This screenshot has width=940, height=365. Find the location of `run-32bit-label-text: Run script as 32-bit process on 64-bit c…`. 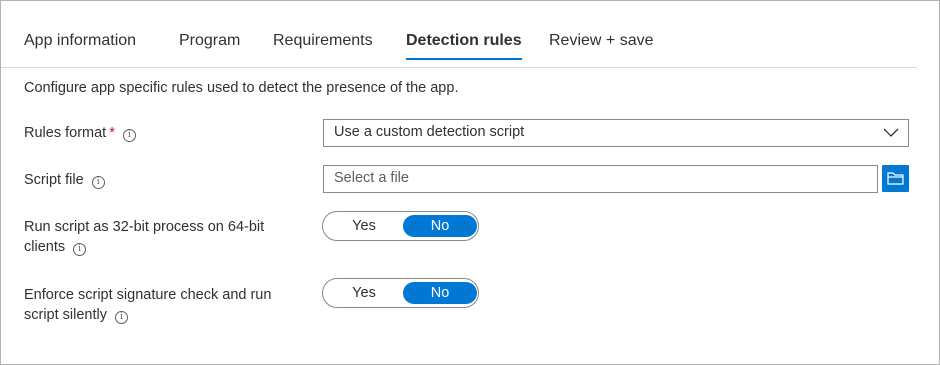

run-32bit-label-text: Run script as 32-bit process on 64-bit c… is located at coordinates (144, 237).